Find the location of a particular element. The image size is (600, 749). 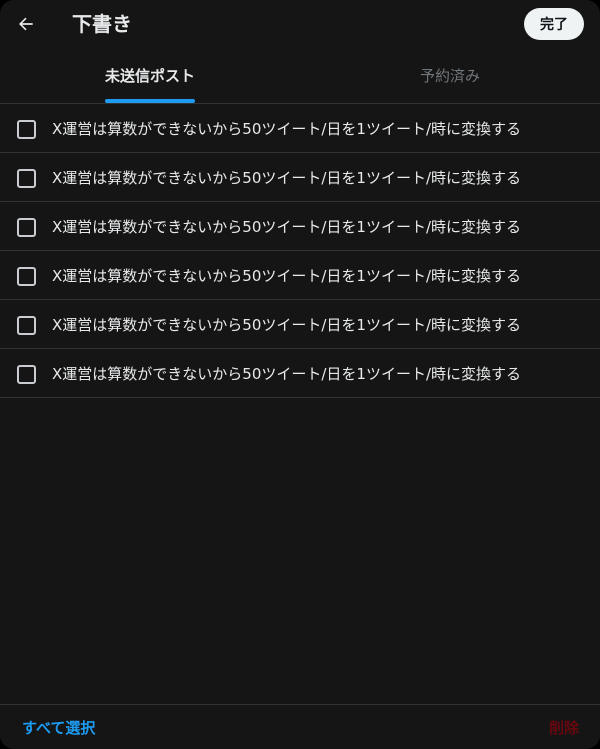

select-all-button: すべて選択 is located at coordinates (58, 727).